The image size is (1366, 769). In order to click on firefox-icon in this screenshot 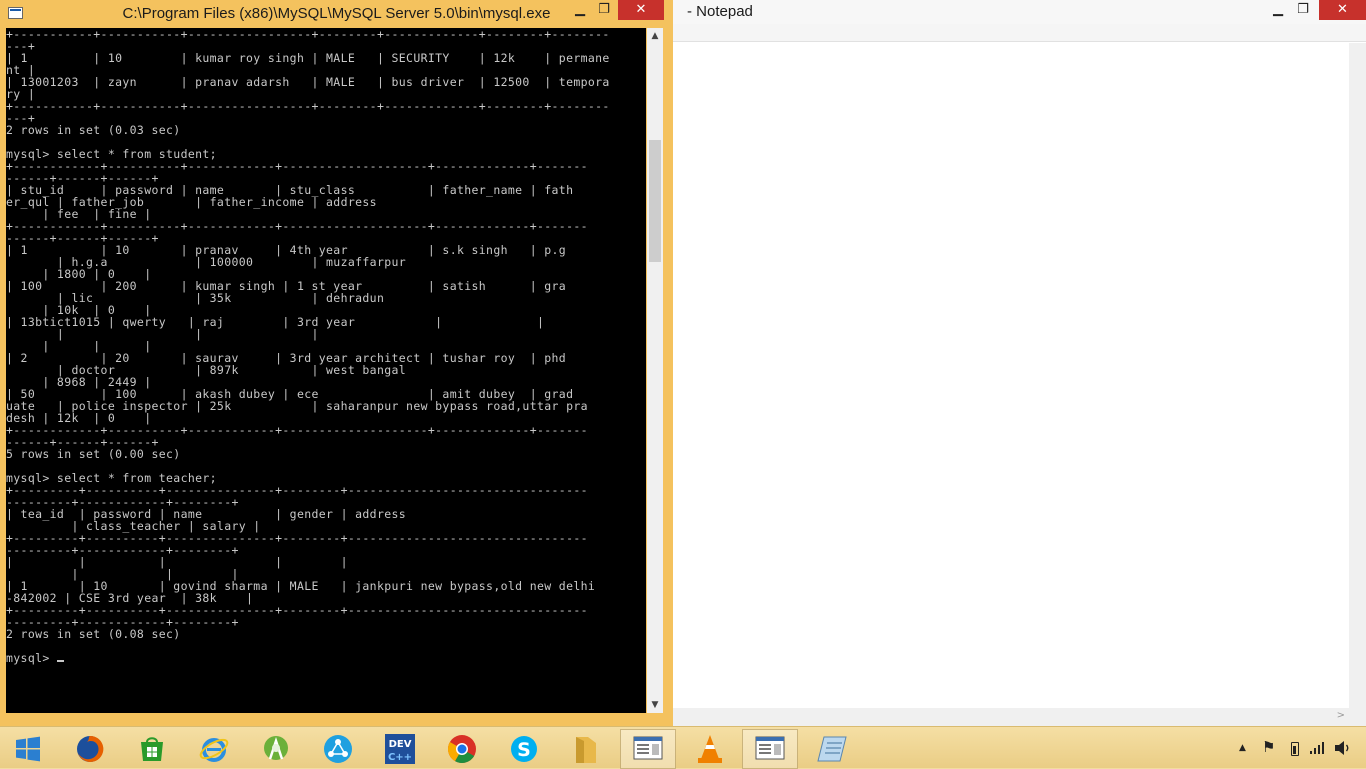, I will do `click(90, 748)`.